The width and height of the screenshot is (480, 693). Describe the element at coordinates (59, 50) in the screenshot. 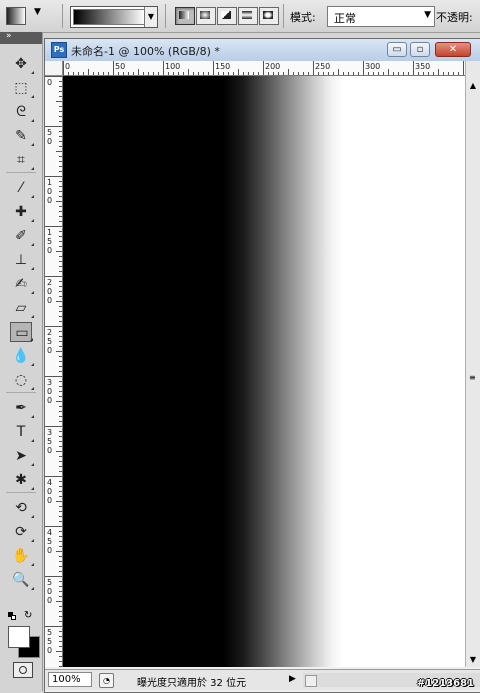

I see `photoshop-icon: Ps` at that location.